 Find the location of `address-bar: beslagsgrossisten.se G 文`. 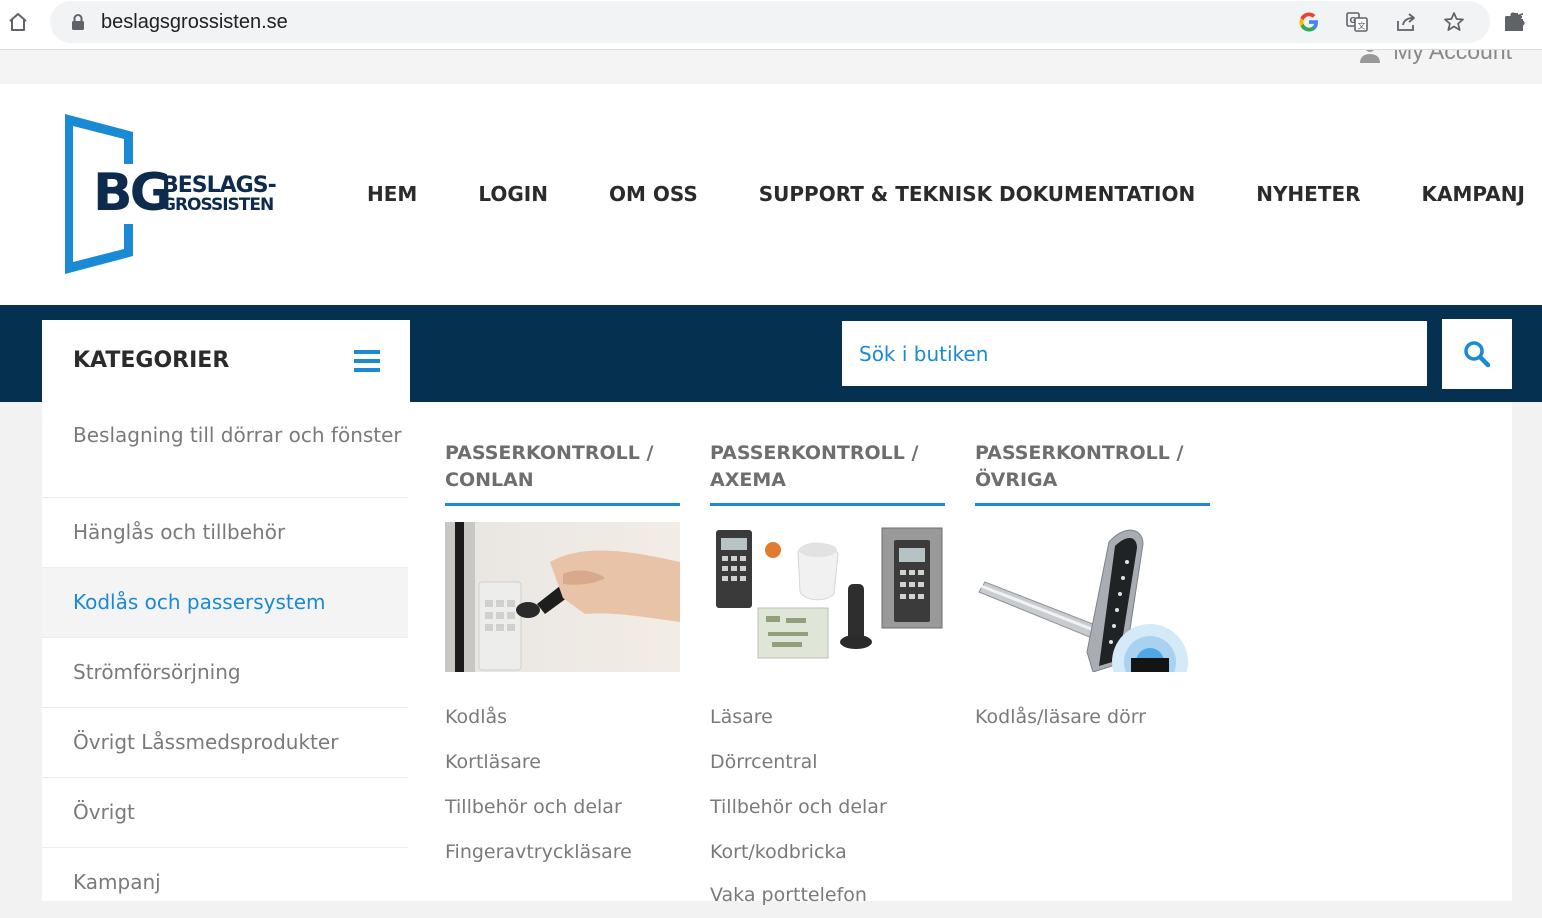

address-bar: beslagsgrossisten.se G 文 is located at coordinates (770, 22).